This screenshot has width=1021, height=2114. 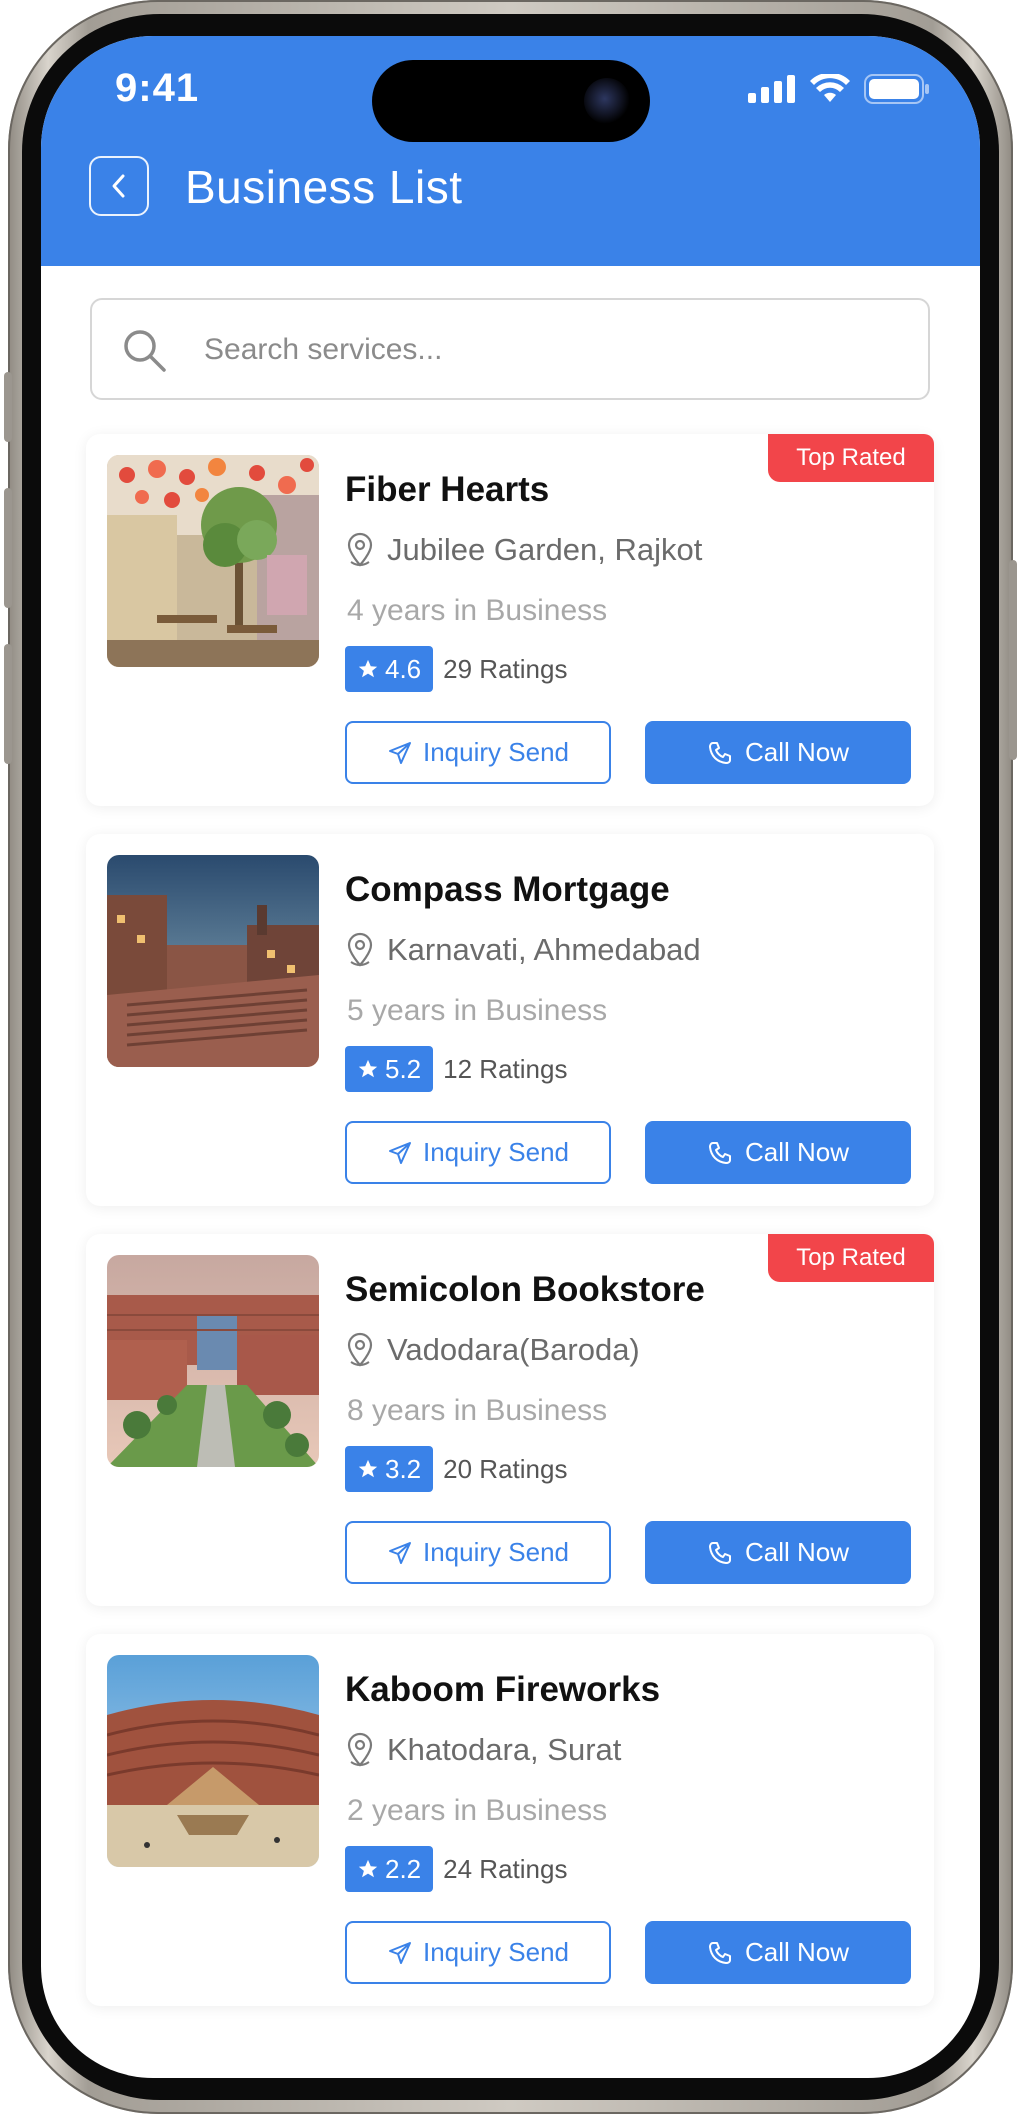 What do you see at coordinates (507, 889) in the screenshot?
I see `business-name: Compass Mortgage` at bounding box center [507, 889].